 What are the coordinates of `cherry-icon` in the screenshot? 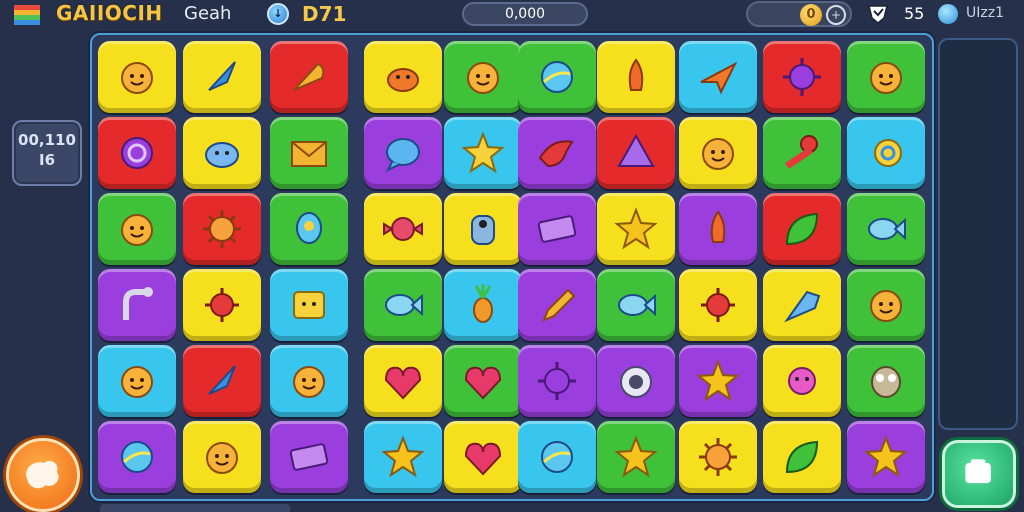 It's located at (801, 152).